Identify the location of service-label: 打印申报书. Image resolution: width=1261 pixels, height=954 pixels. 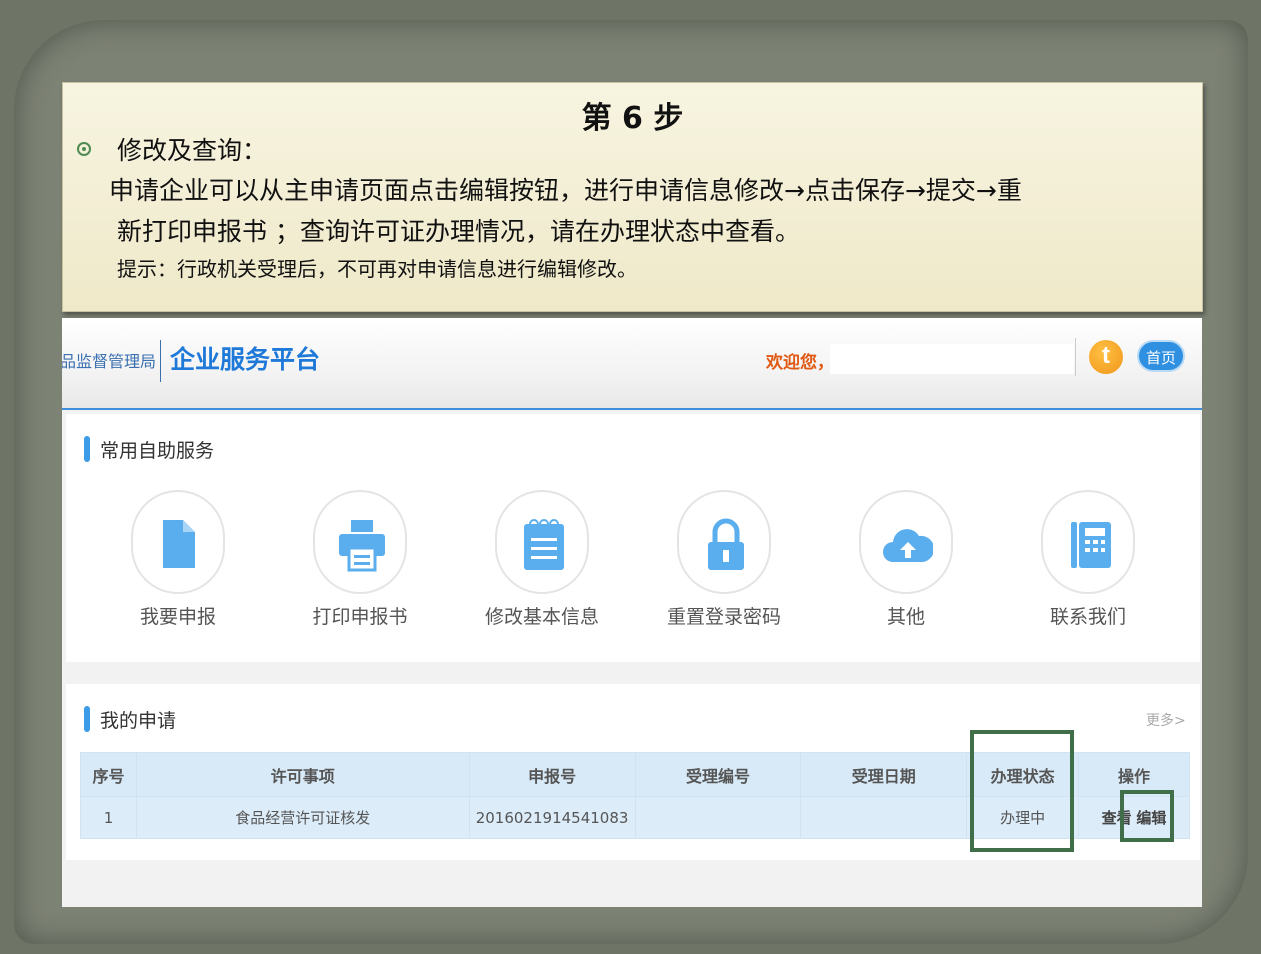
(360, 617).